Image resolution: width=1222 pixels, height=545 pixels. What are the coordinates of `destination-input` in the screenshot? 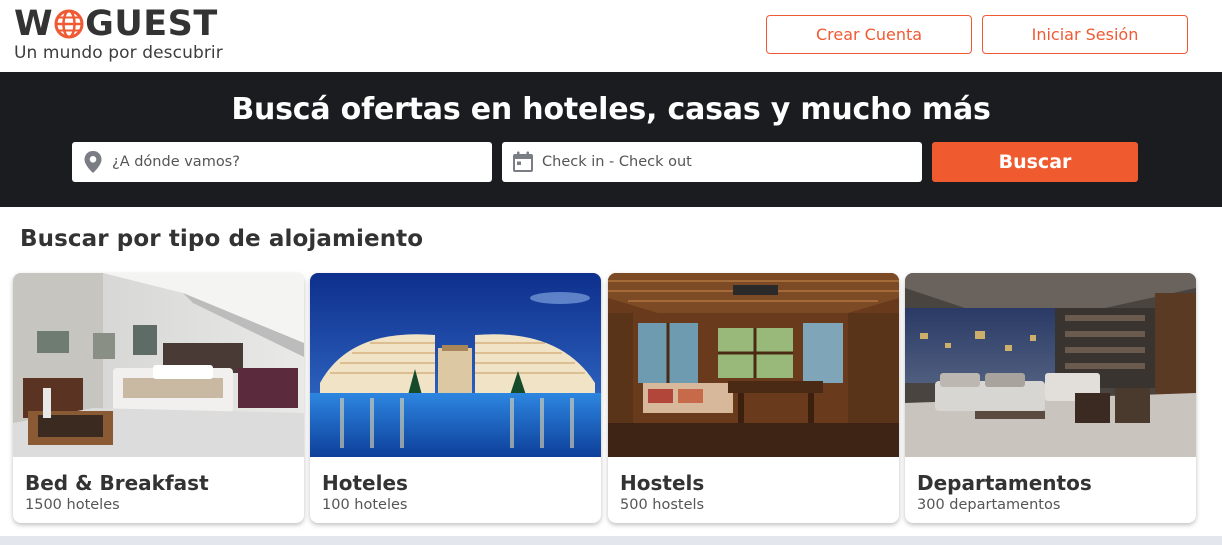 It's located at (292, 162).